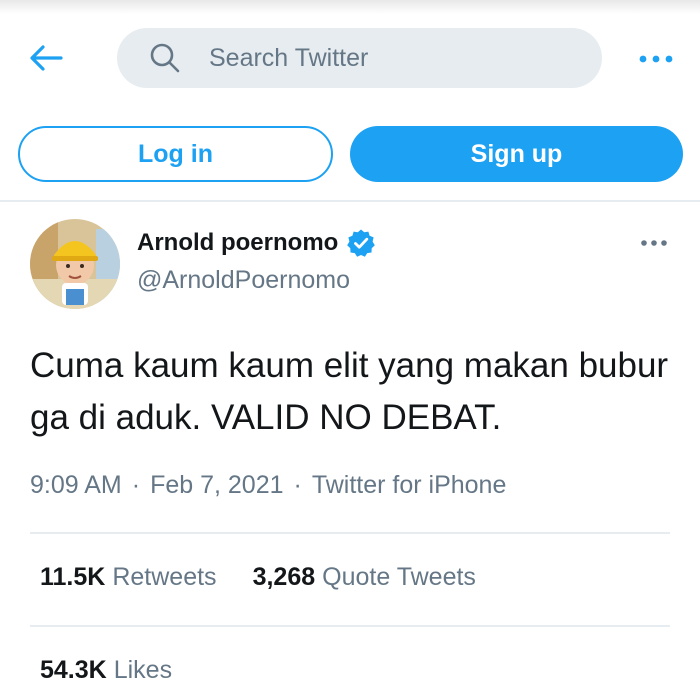 This screenshot has height=700, width=700. Describe the element at coordinates (164, 577) in the screenshot. I see `retweets-label: Retweets` at that location.